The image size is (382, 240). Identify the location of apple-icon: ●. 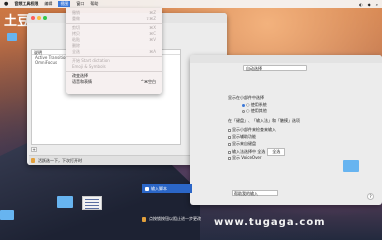
(6, 4).